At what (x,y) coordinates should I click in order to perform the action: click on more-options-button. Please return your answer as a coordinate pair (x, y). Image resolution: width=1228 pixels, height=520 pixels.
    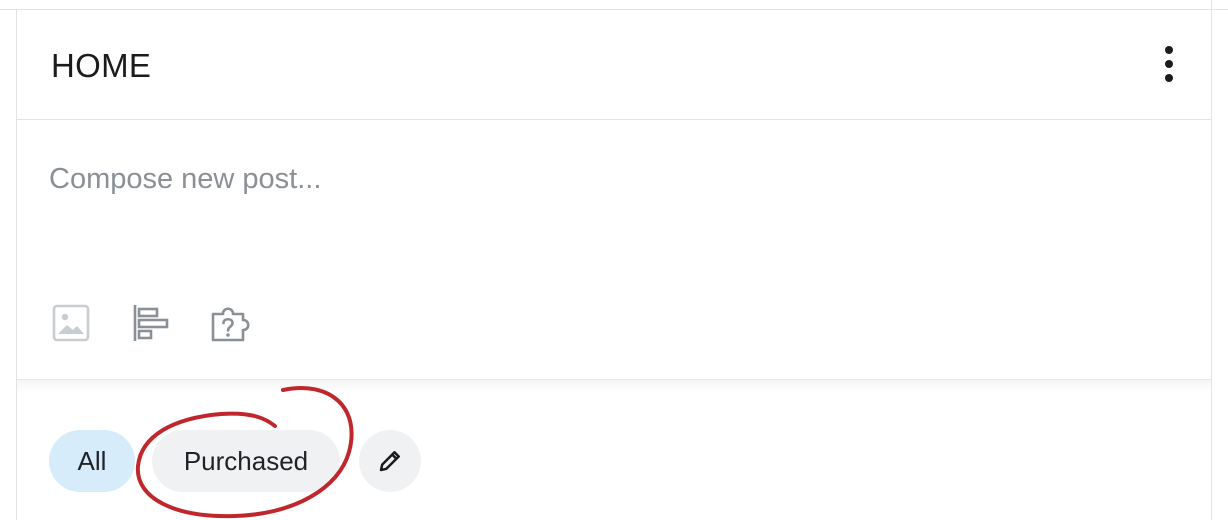
    Looking at the image, I should click on (1169, 64).